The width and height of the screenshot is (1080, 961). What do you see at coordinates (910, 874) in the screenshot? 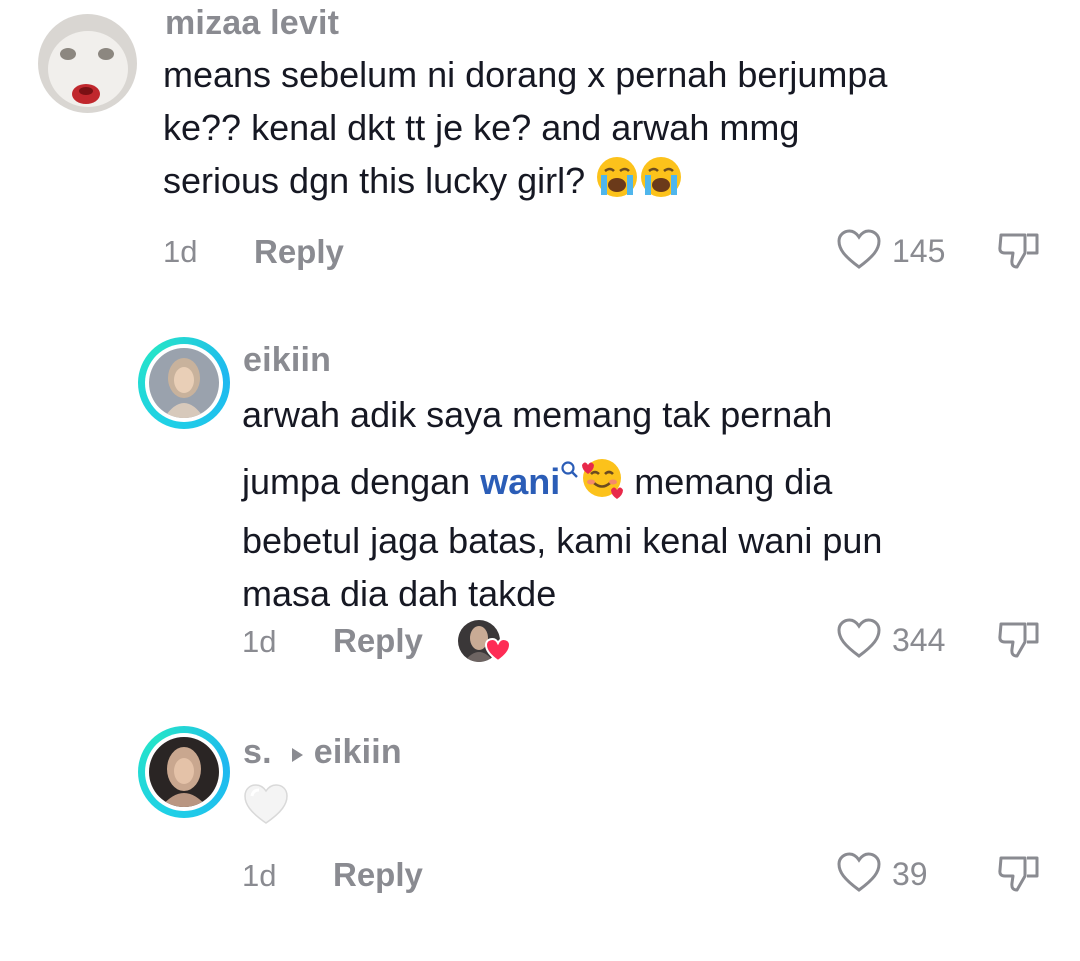
I see `like-count: 39` at bounding box center [910, 874].